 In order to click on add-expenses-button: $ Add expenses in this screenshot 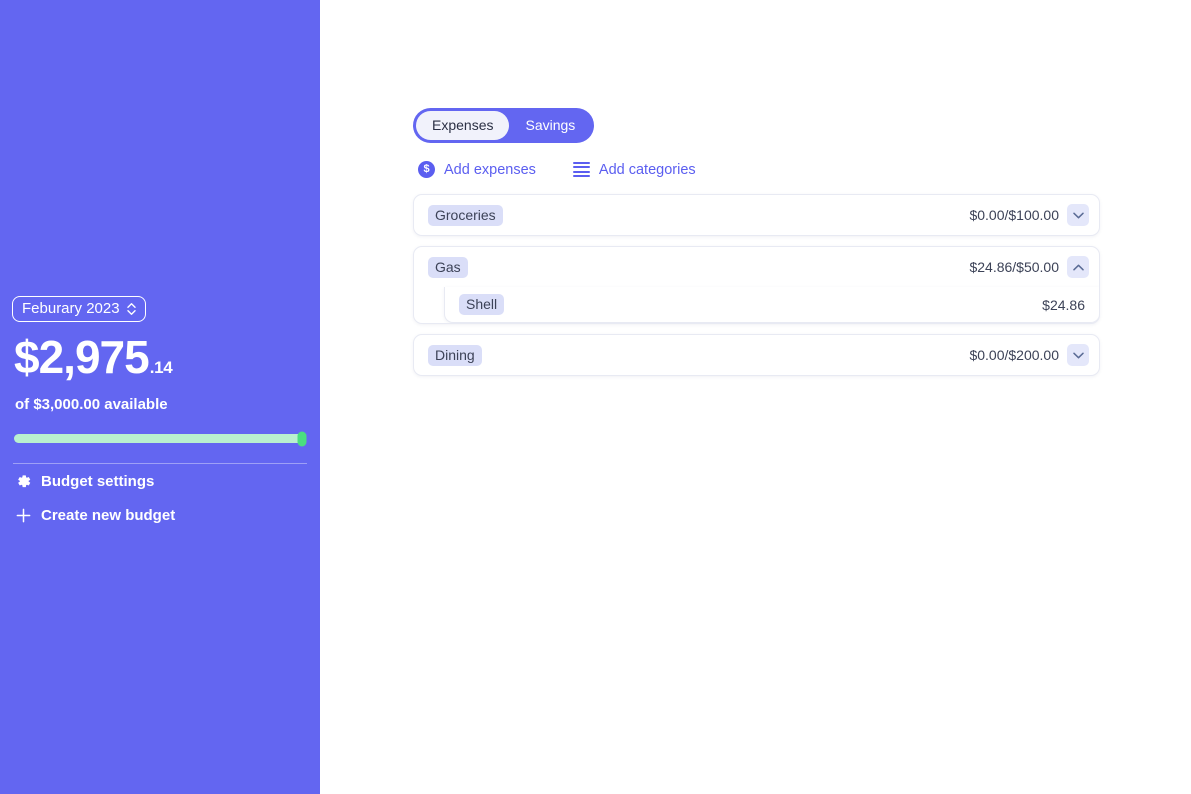, I will do `click(477, 169)`.